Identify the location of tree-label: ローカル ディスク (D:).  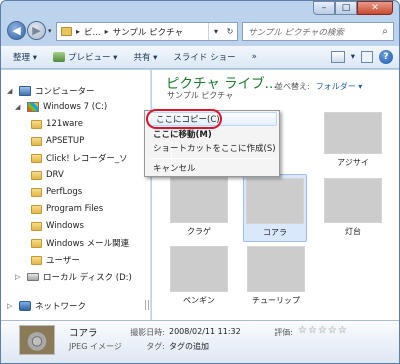
(87, 278).